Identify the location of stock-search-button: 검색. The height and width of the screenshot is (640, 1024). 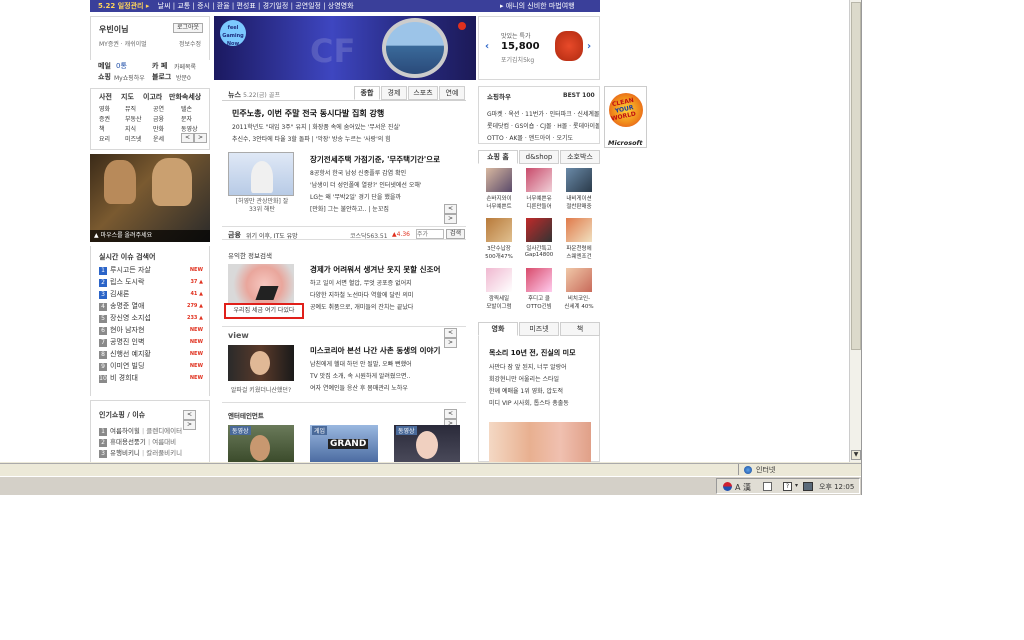
(456, 234).